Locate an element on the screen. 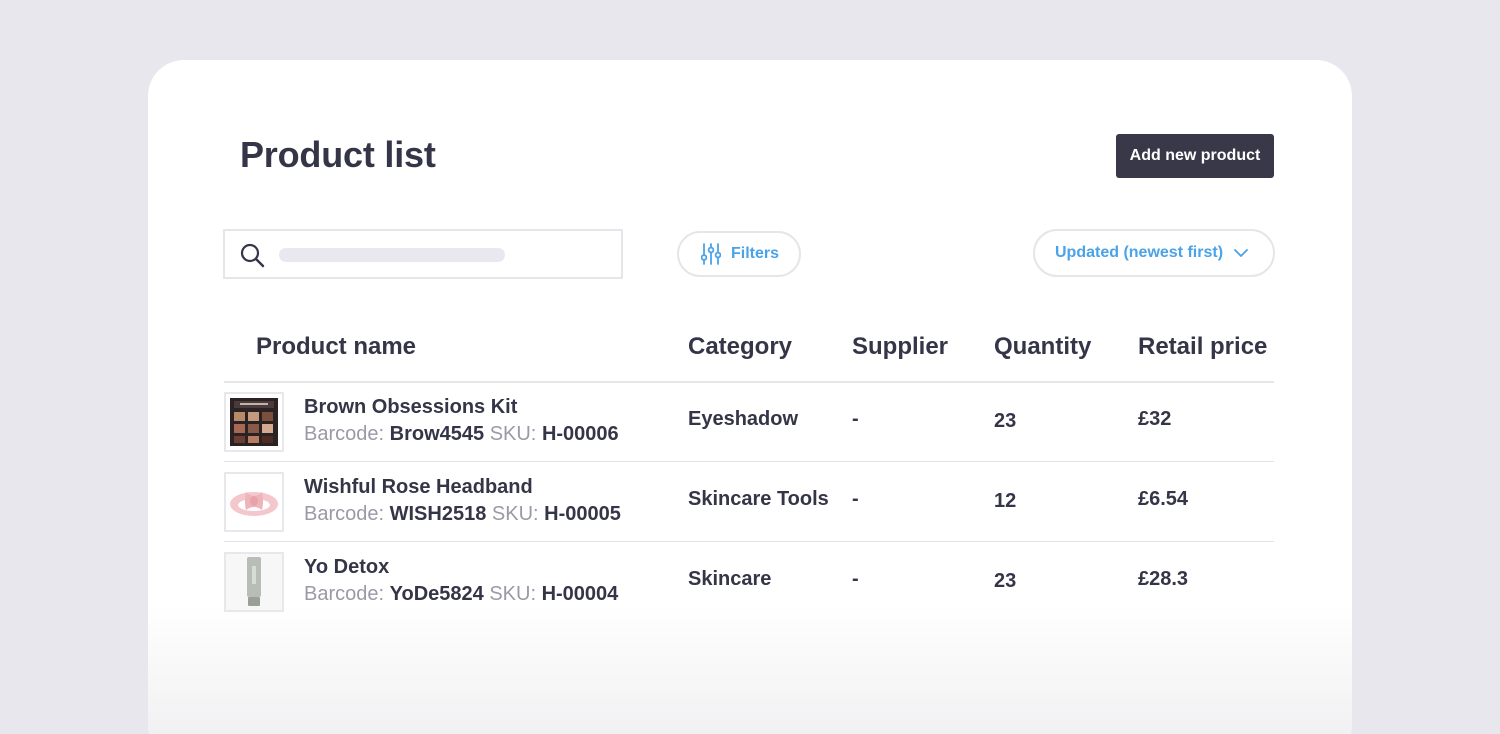 The width and height of the screenshot is (1500, 734). column-header-category: Category is located at coordinates (740, 347).